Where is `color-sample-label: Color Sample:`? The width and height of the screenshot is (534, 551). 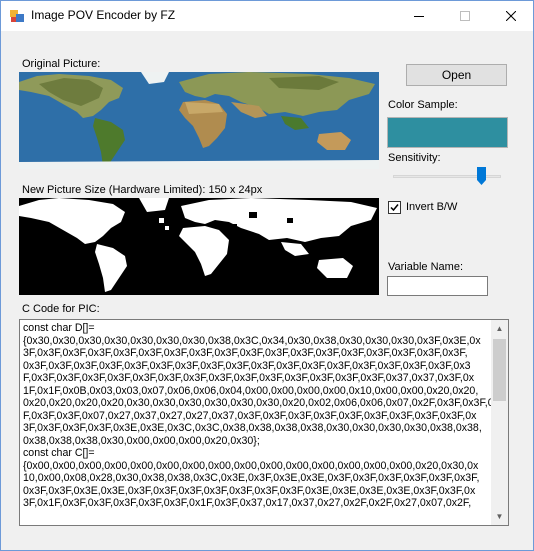
color-sample-label: Color Sample: is located at coordinates (423, 105).